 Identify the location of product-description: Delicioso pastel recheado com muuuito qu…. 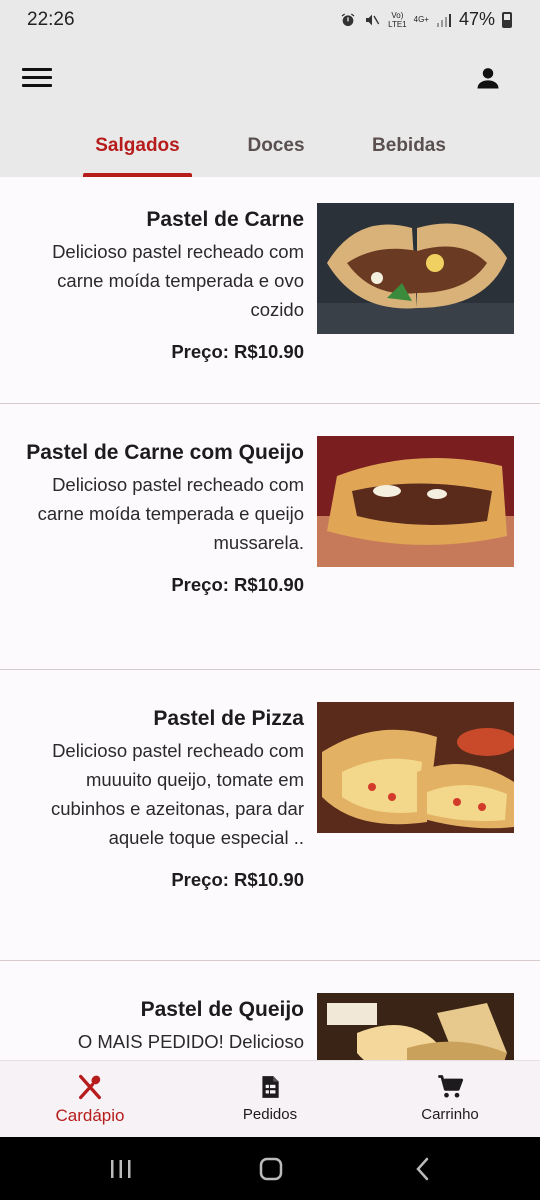
(177, 794).